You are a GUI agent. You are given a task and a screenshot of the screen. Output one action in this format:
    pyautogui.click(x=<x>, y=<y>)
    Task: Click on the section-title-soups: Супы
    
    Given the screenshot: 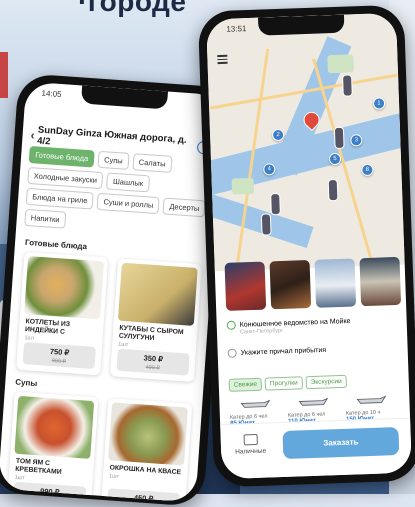 What is the action you would take?
    pyautogui.click(x=26, y=383)
    